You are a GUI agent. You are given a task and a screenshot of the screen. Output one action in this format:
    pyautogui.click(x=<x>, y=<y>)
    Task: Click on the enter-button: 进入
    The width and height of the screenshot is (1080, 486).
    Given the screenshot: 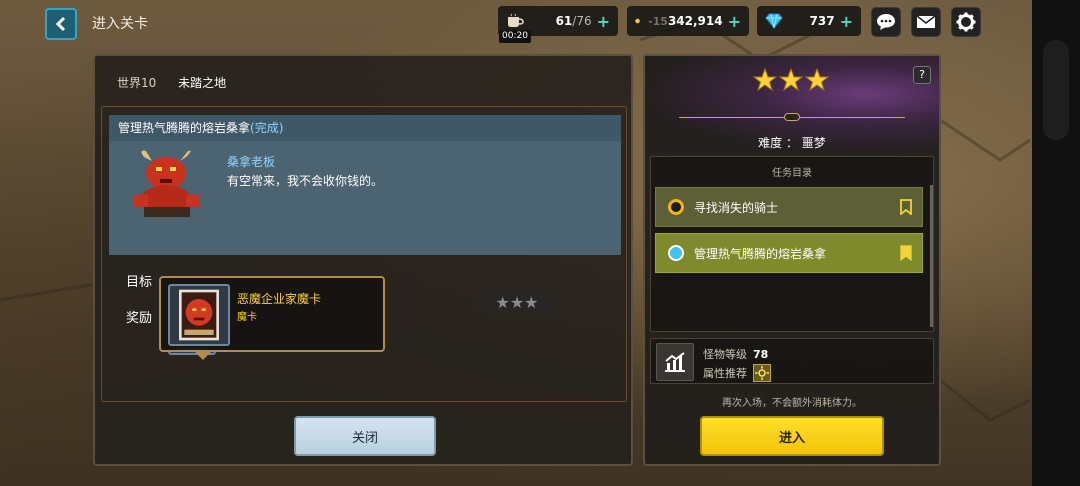 What is the action you would take?
    pyautogui.click(x=792, y=436)
    